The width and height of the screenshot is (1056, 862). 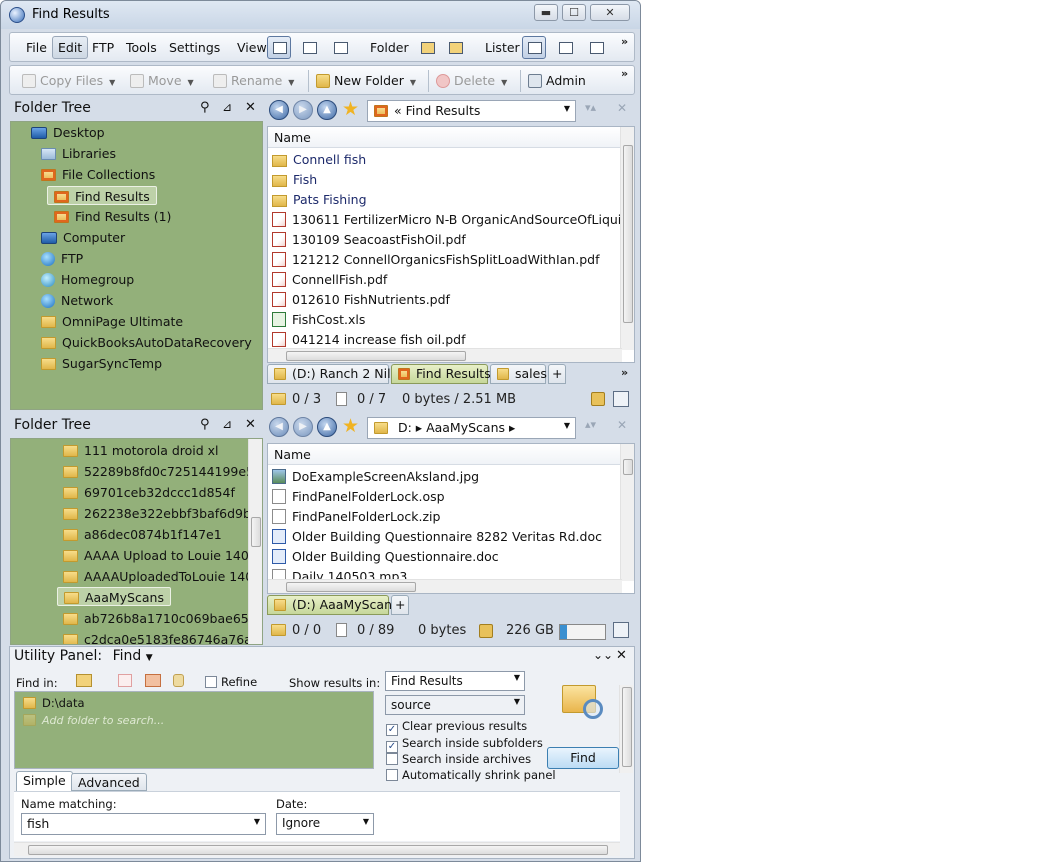 I want to click on search-icon: ⚲, so click(x=205, y=424).